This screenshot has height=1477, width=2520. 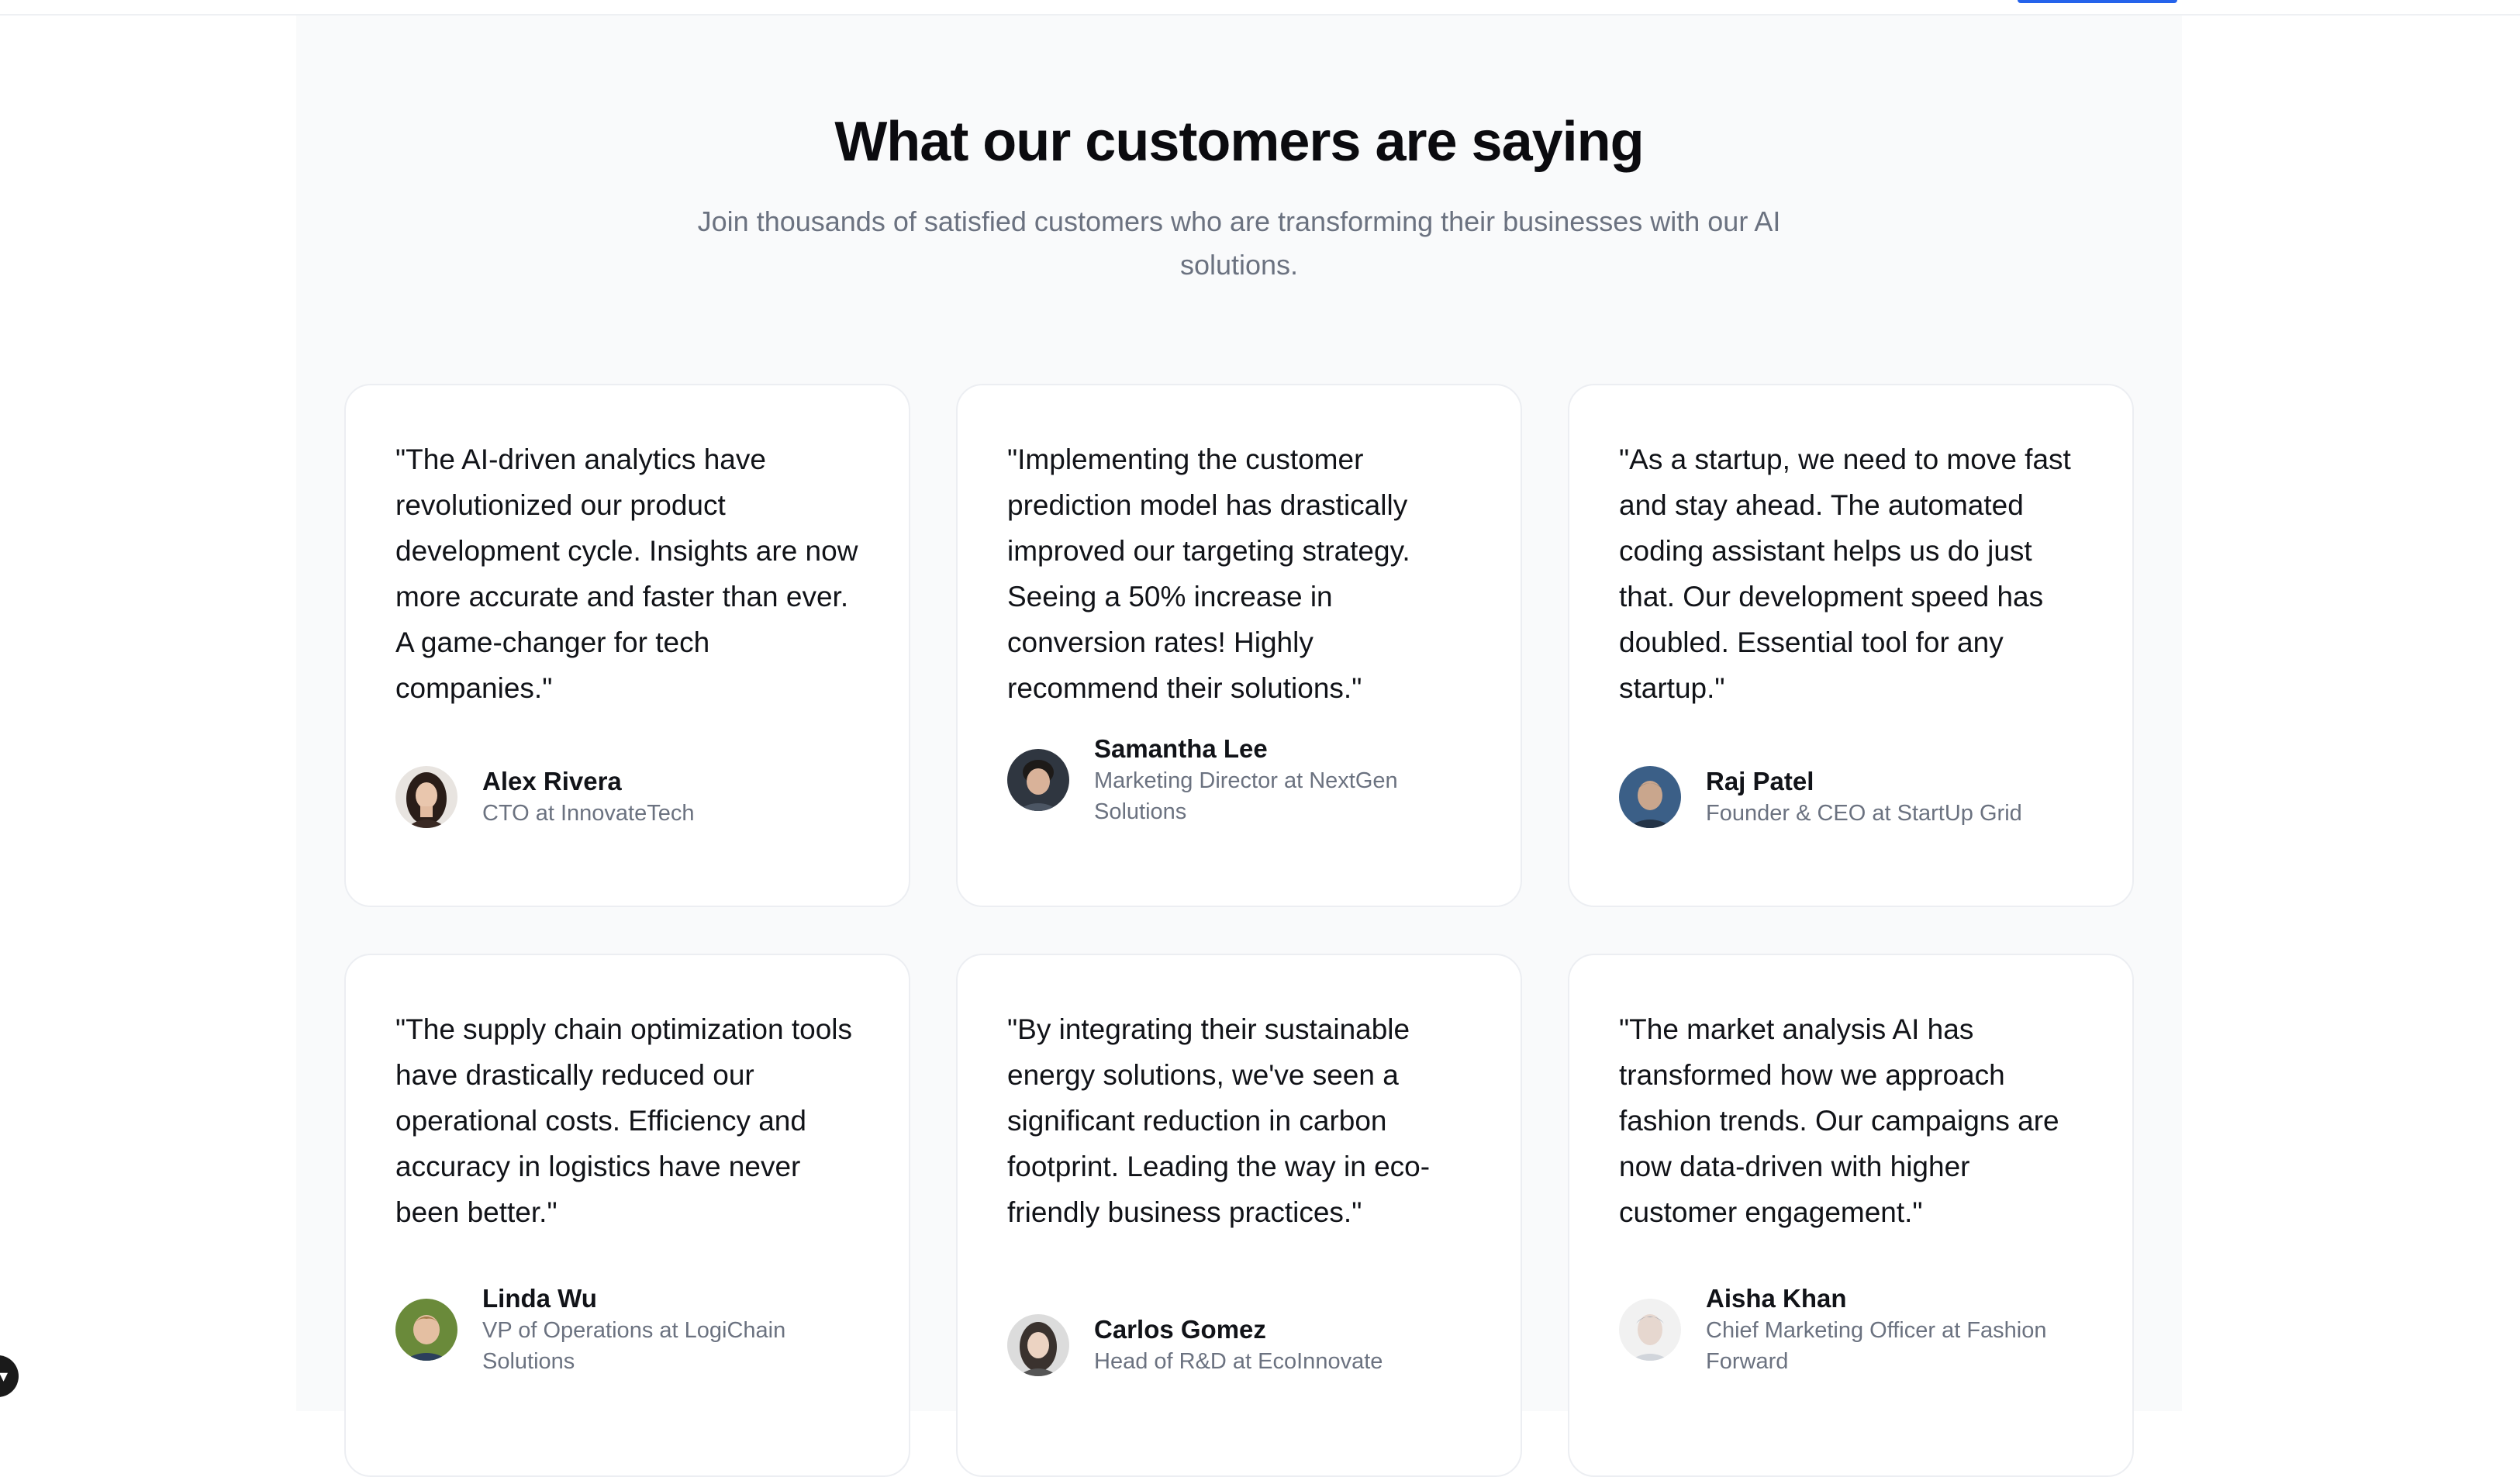 I want to click on author-role: Head of R&D at EcoInnovate, so click(x=1238, y=1361).